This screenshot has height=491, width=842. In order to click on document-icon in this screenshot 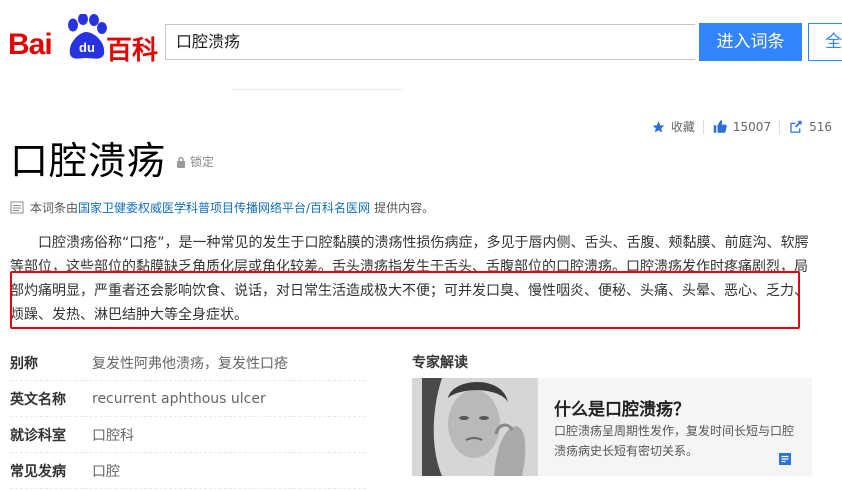, I will do `click(17, 207)`.